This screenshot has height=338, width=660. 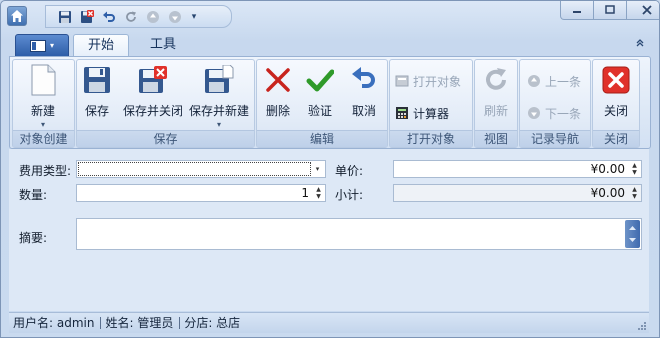 I want to click on collapse-ribbon-icon, so click(x=640, y=44).